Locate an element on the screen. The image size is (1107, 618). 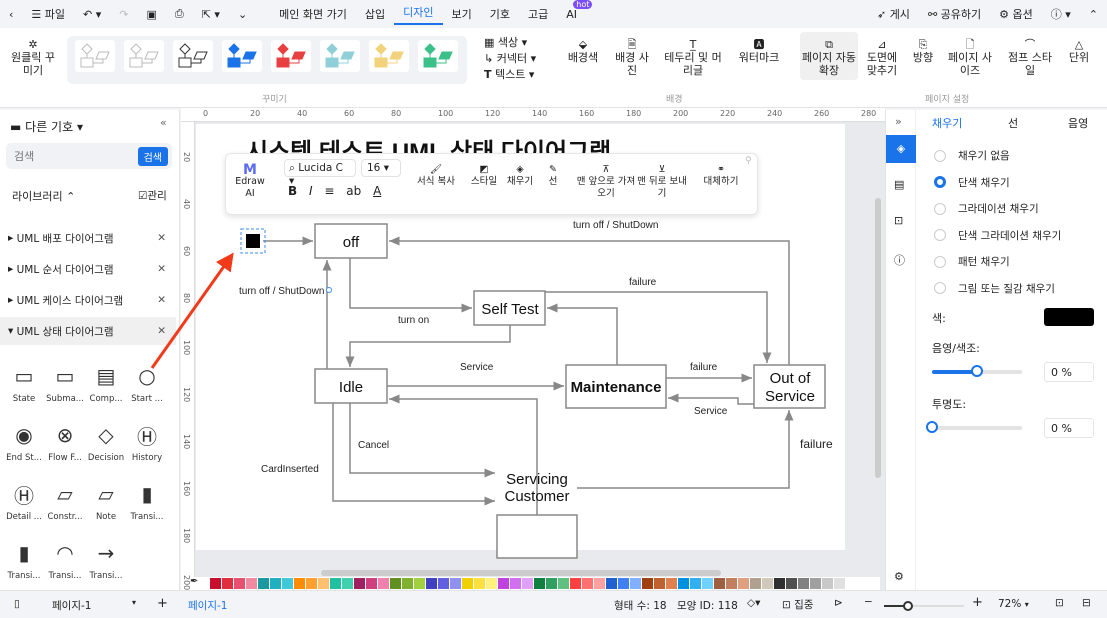
font-family-select: ⌕ Lucida C ▾ is located at coordinates (320, 173).